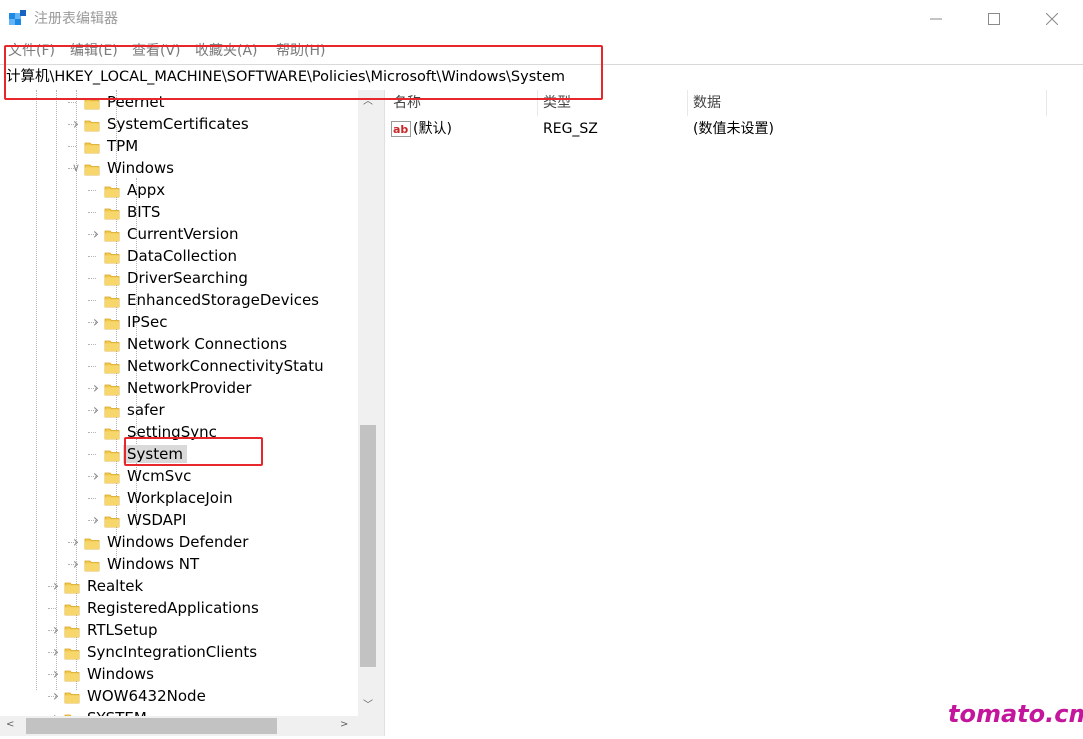  I want to click on tree-item: ∨ Windows, so click(180, 168).